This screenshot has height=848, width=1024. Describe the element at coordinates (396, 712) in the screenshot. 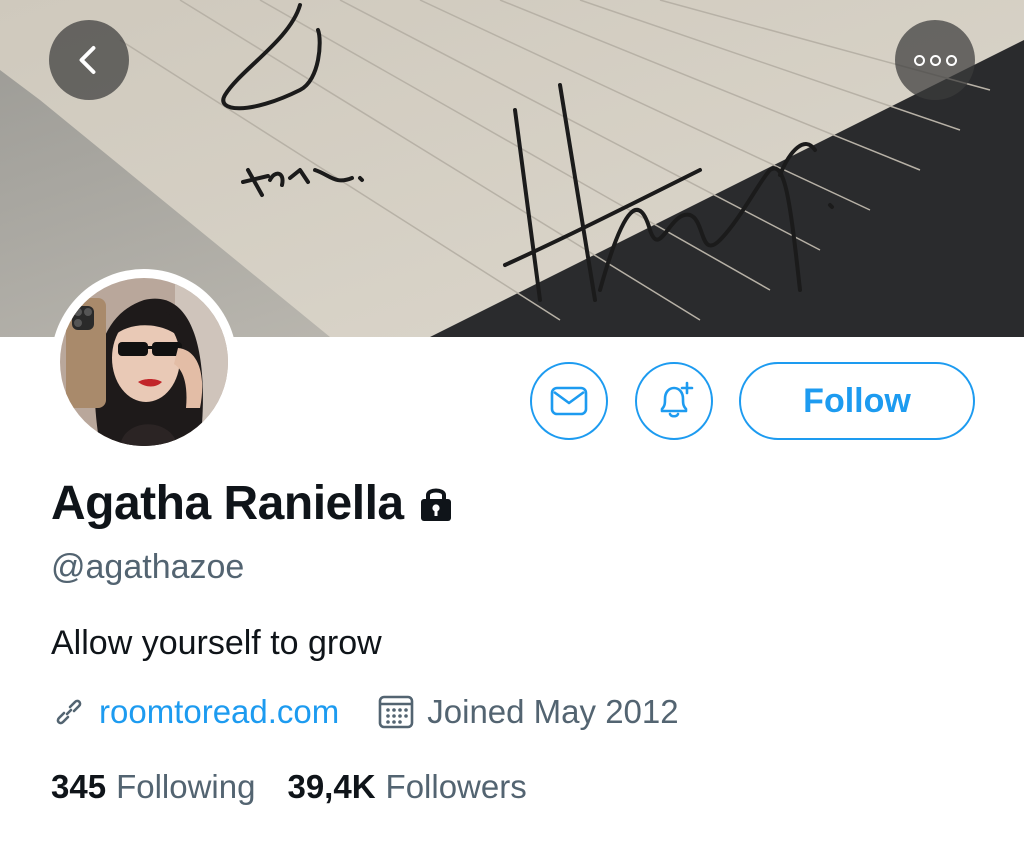

I see `calendar-icon` at that location.